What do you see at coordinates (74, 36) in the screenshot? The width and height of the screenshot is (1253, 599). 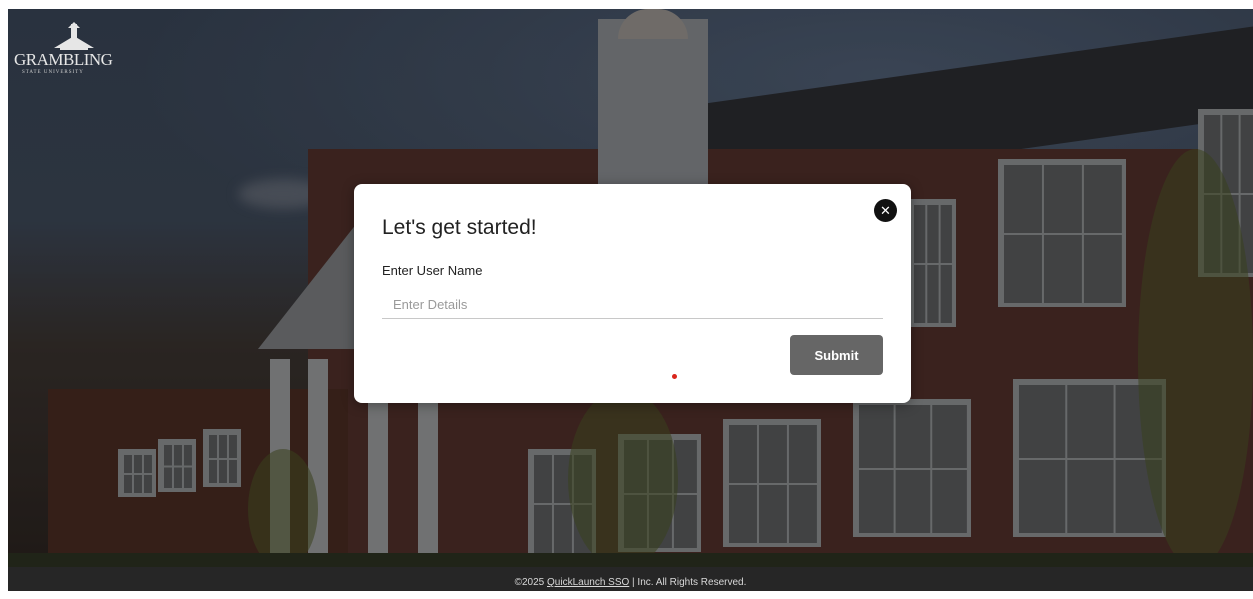 I see `logo-building-icon` at bounding box center [74, 36].